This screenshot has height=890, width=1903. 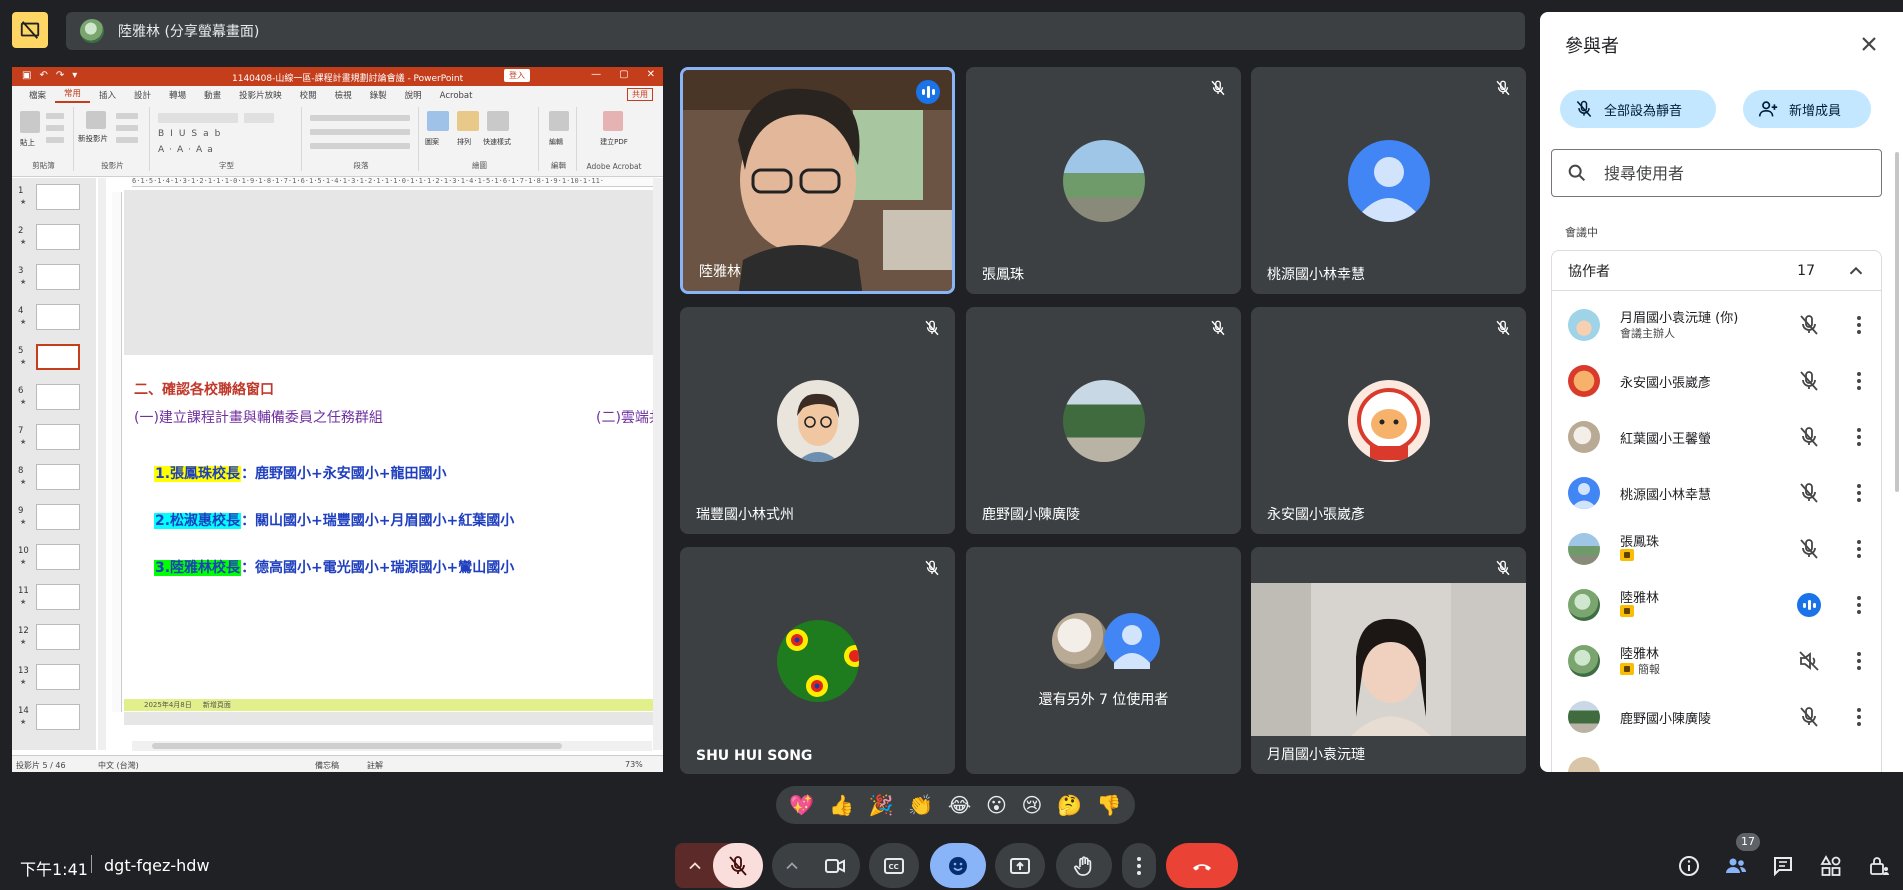 I want to click on meeting-details-button, so click(x=1689, y=866).